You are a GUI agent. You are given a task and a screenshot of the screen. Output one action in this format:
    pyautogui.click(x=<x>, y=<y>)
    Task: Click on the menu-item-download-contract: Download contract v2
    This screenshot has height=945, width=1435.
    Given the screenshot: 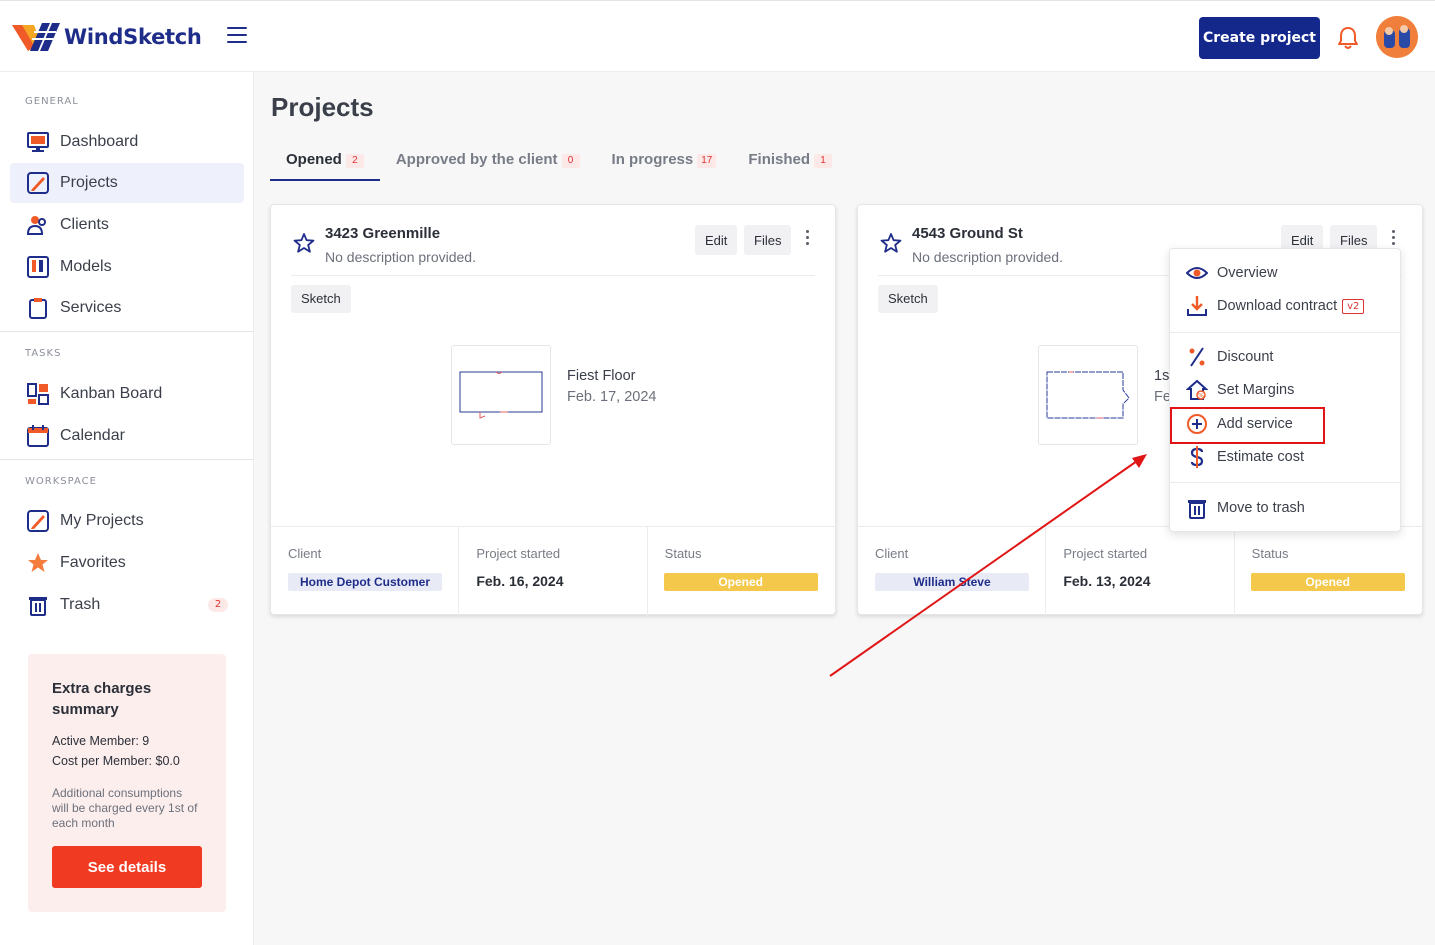 What is the action you would take?
    pyautogui.click(x=1286, y=306)
    